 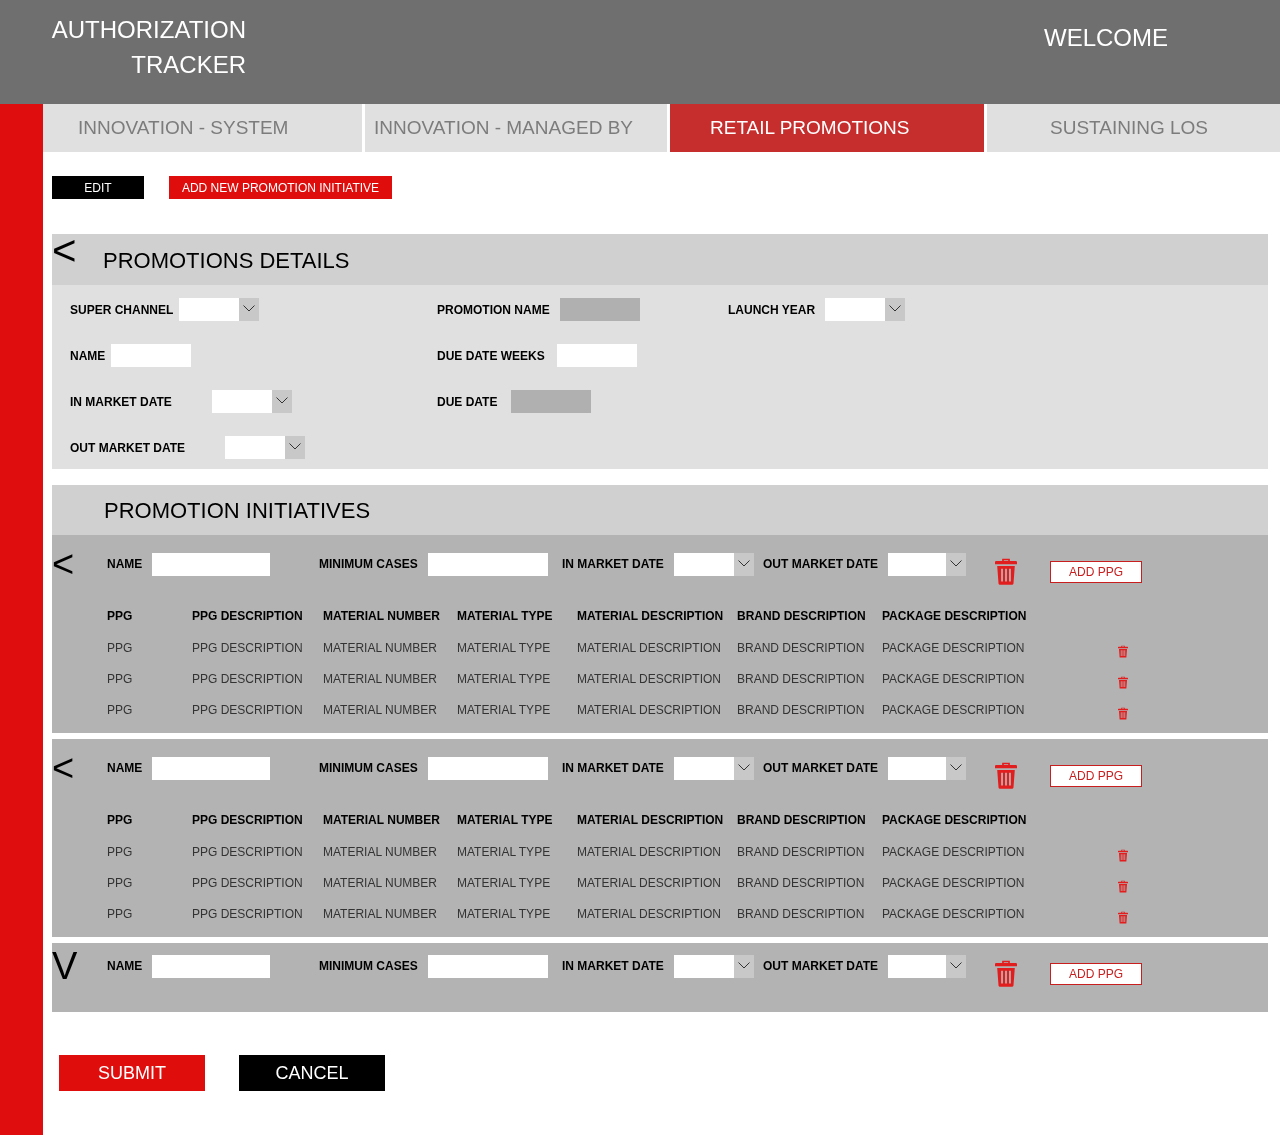 I want to click on edit-button: EDIT, so click(x=98, y=187).